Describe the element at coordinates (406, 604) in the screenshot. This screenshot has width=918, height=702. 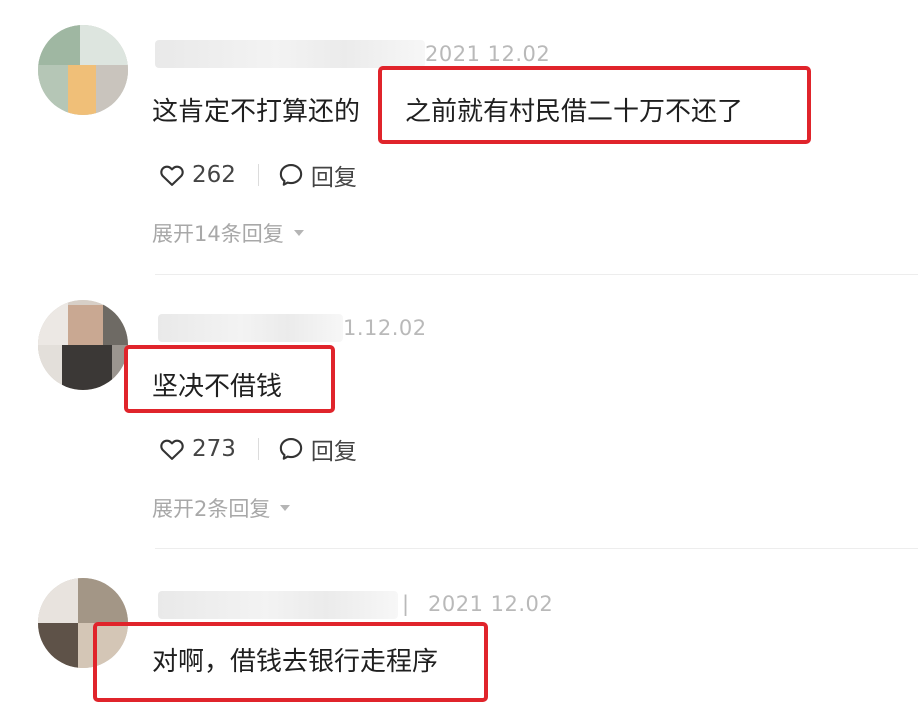
I see `comment-date-prefix: |` at that location.